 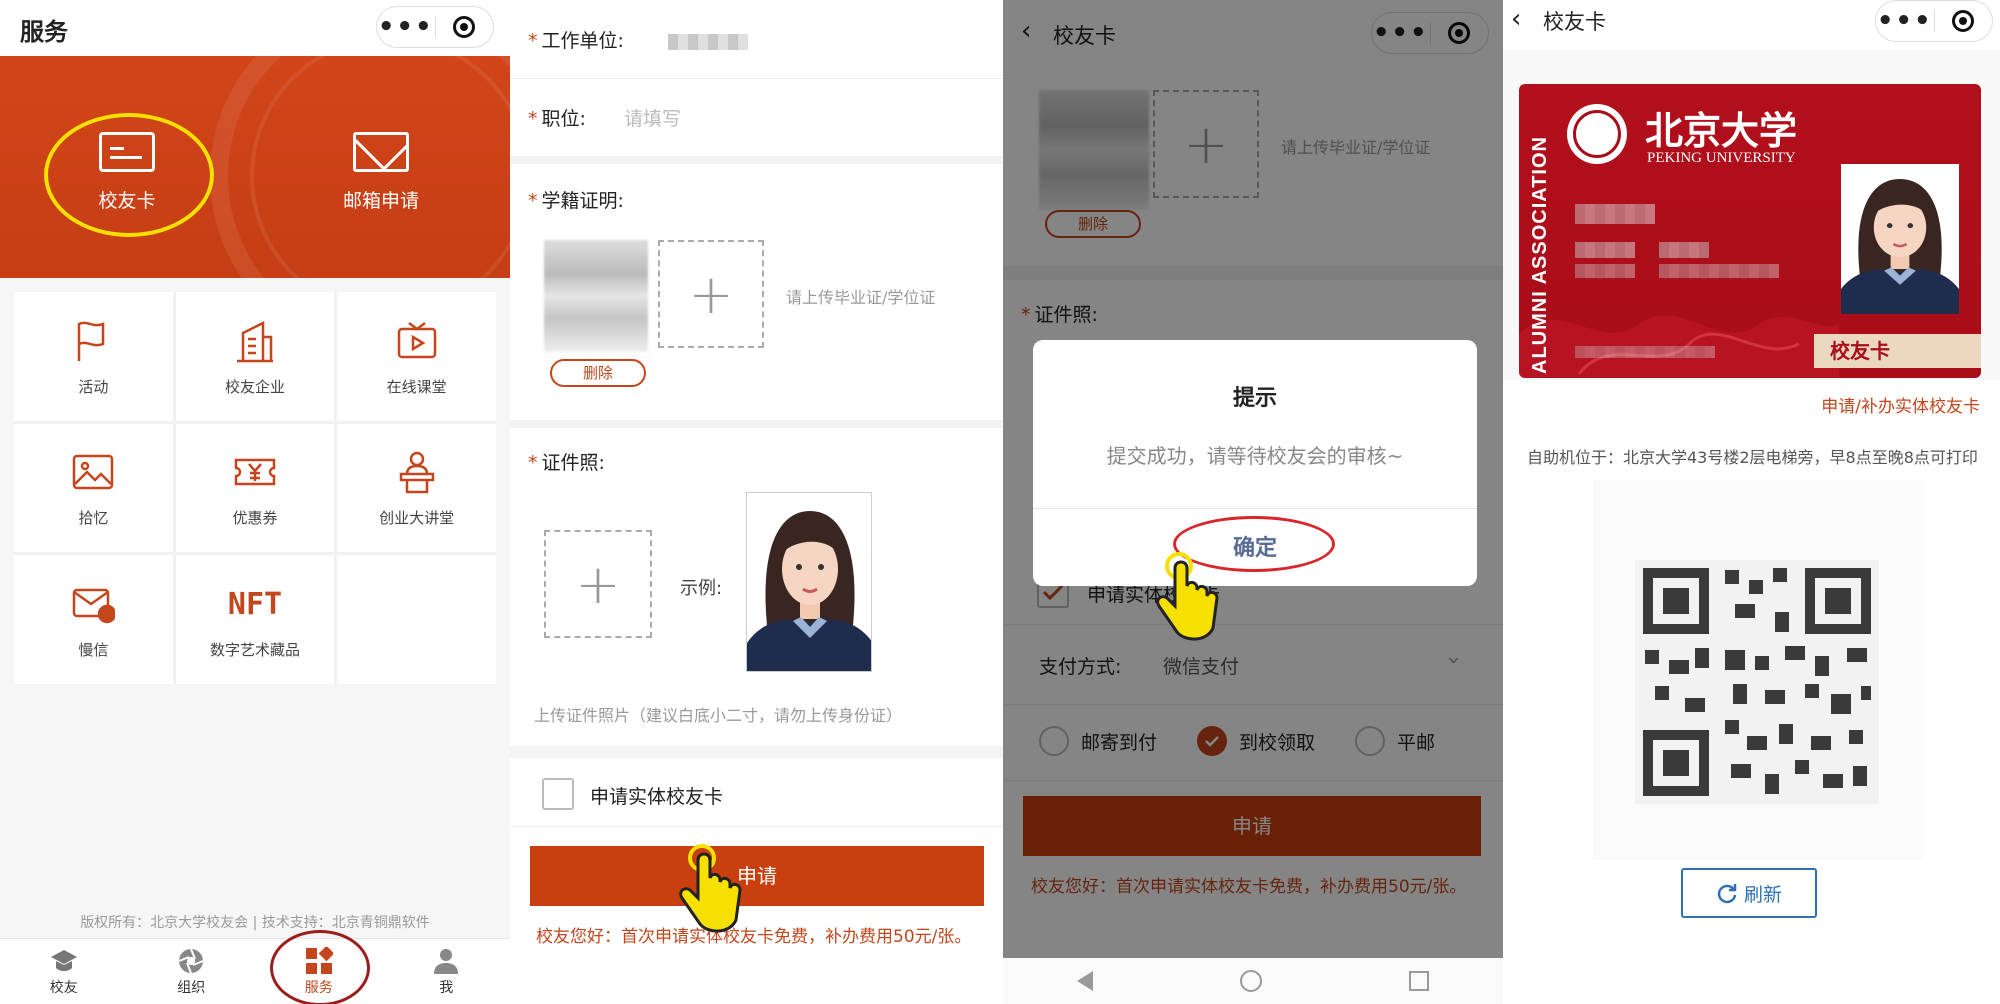 What do you see at coordinates (446, 988) in the screenshot?
I see `tab-label: 我` at bounding box center [446, 988].